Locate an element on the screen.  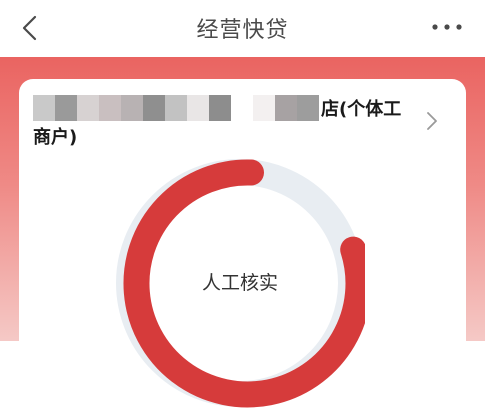
chevron-right-icon is located at coordinates (432, 121).